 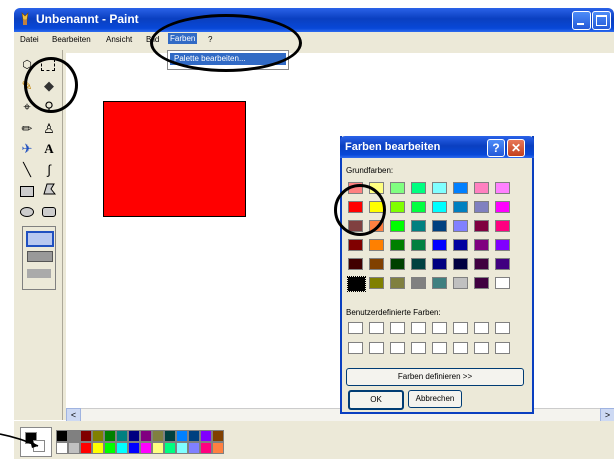 What do you see at coordinates (581, 20) in the screenshot?
I see `minimize-button` at bounding box center [581, 20].